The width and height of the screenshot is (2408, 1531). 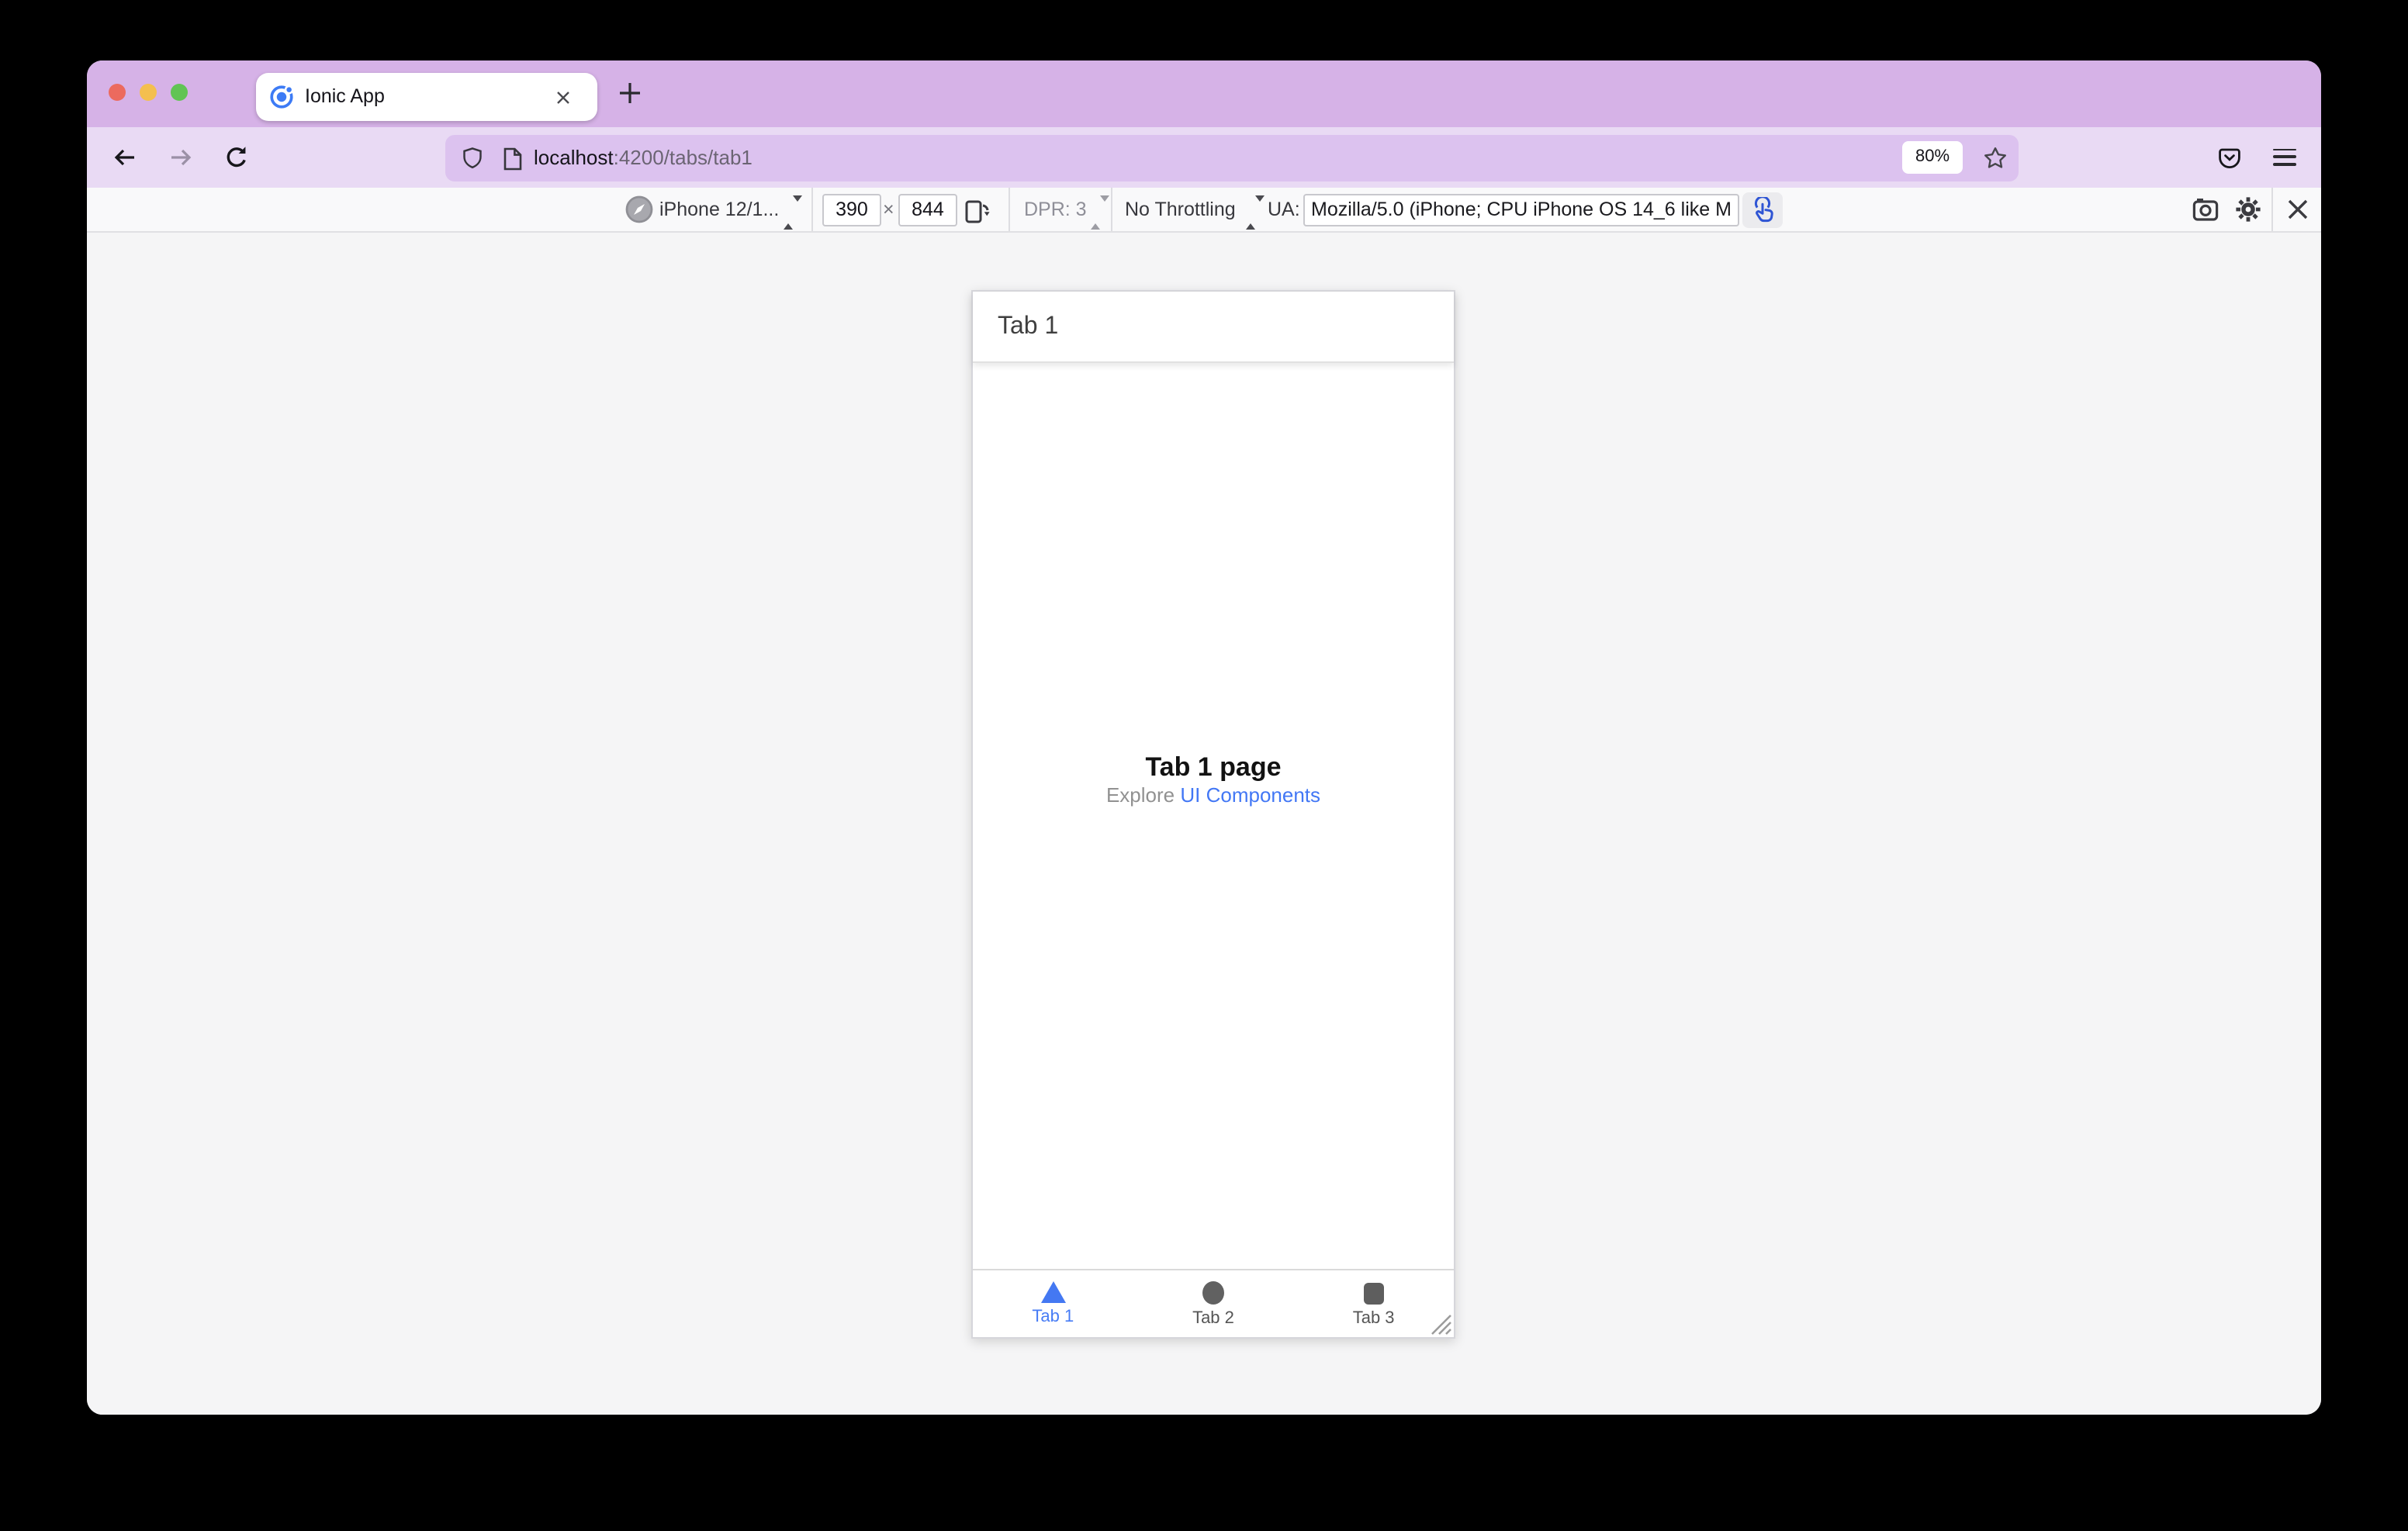 What do you see at coordinates (180, 157) in the screenshot?
I see `forward-icon` at bounding box center [180, 157].